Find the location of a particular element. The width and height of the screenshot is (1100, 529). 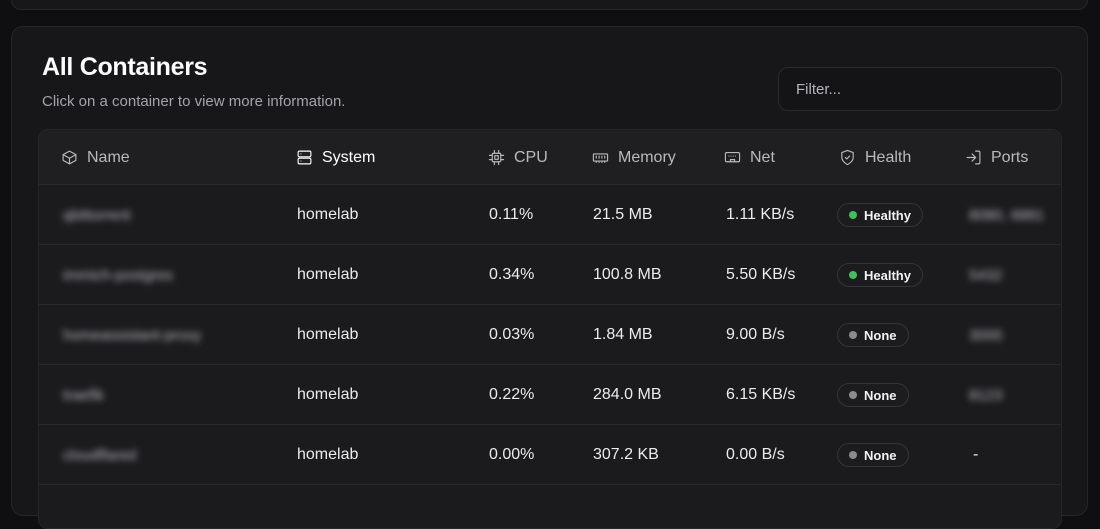

container-name: immich-postgres is located at coordinates (118, 275).